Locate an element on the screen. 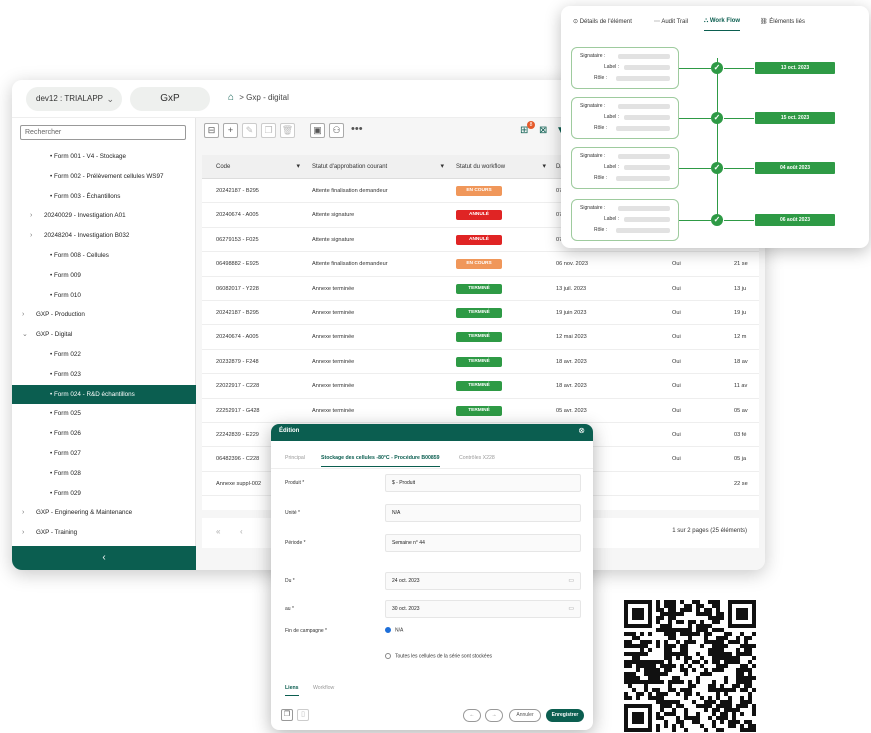  collapse-icon: ⊟ is located at coordinates (211, 130).